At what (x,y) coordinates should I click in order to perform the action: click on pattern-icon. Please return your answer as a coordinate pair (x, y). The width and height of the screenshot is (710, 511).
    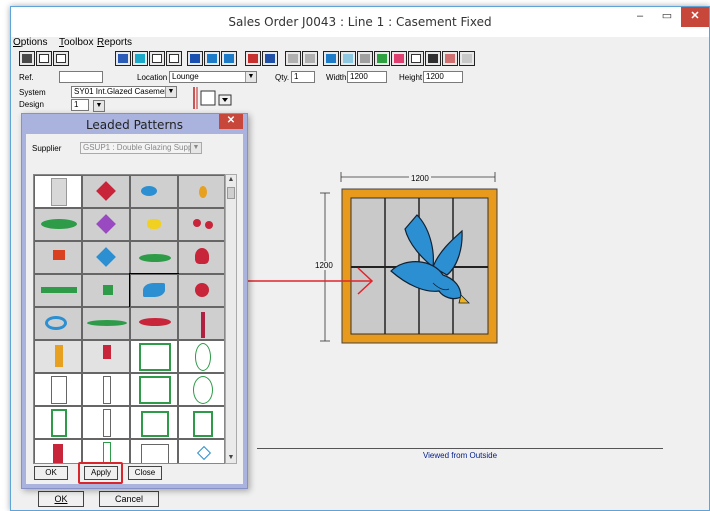
    Looking at the image, I should click on (348, 58).